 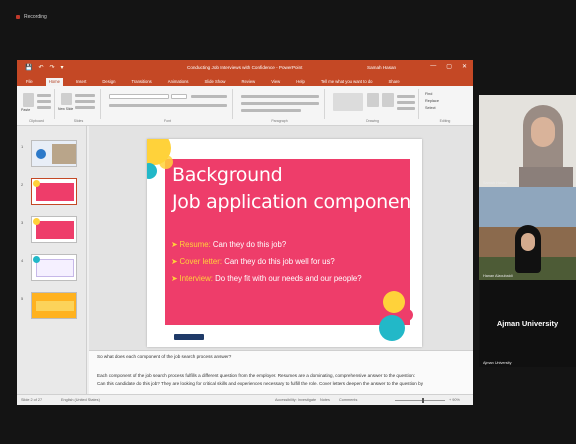 What do you see at coordinates (44, 67) in the screenshot?
I see `quick-access-toolbar: 💾 ↶ ↷ ▾` at bounding box center [44, 67].